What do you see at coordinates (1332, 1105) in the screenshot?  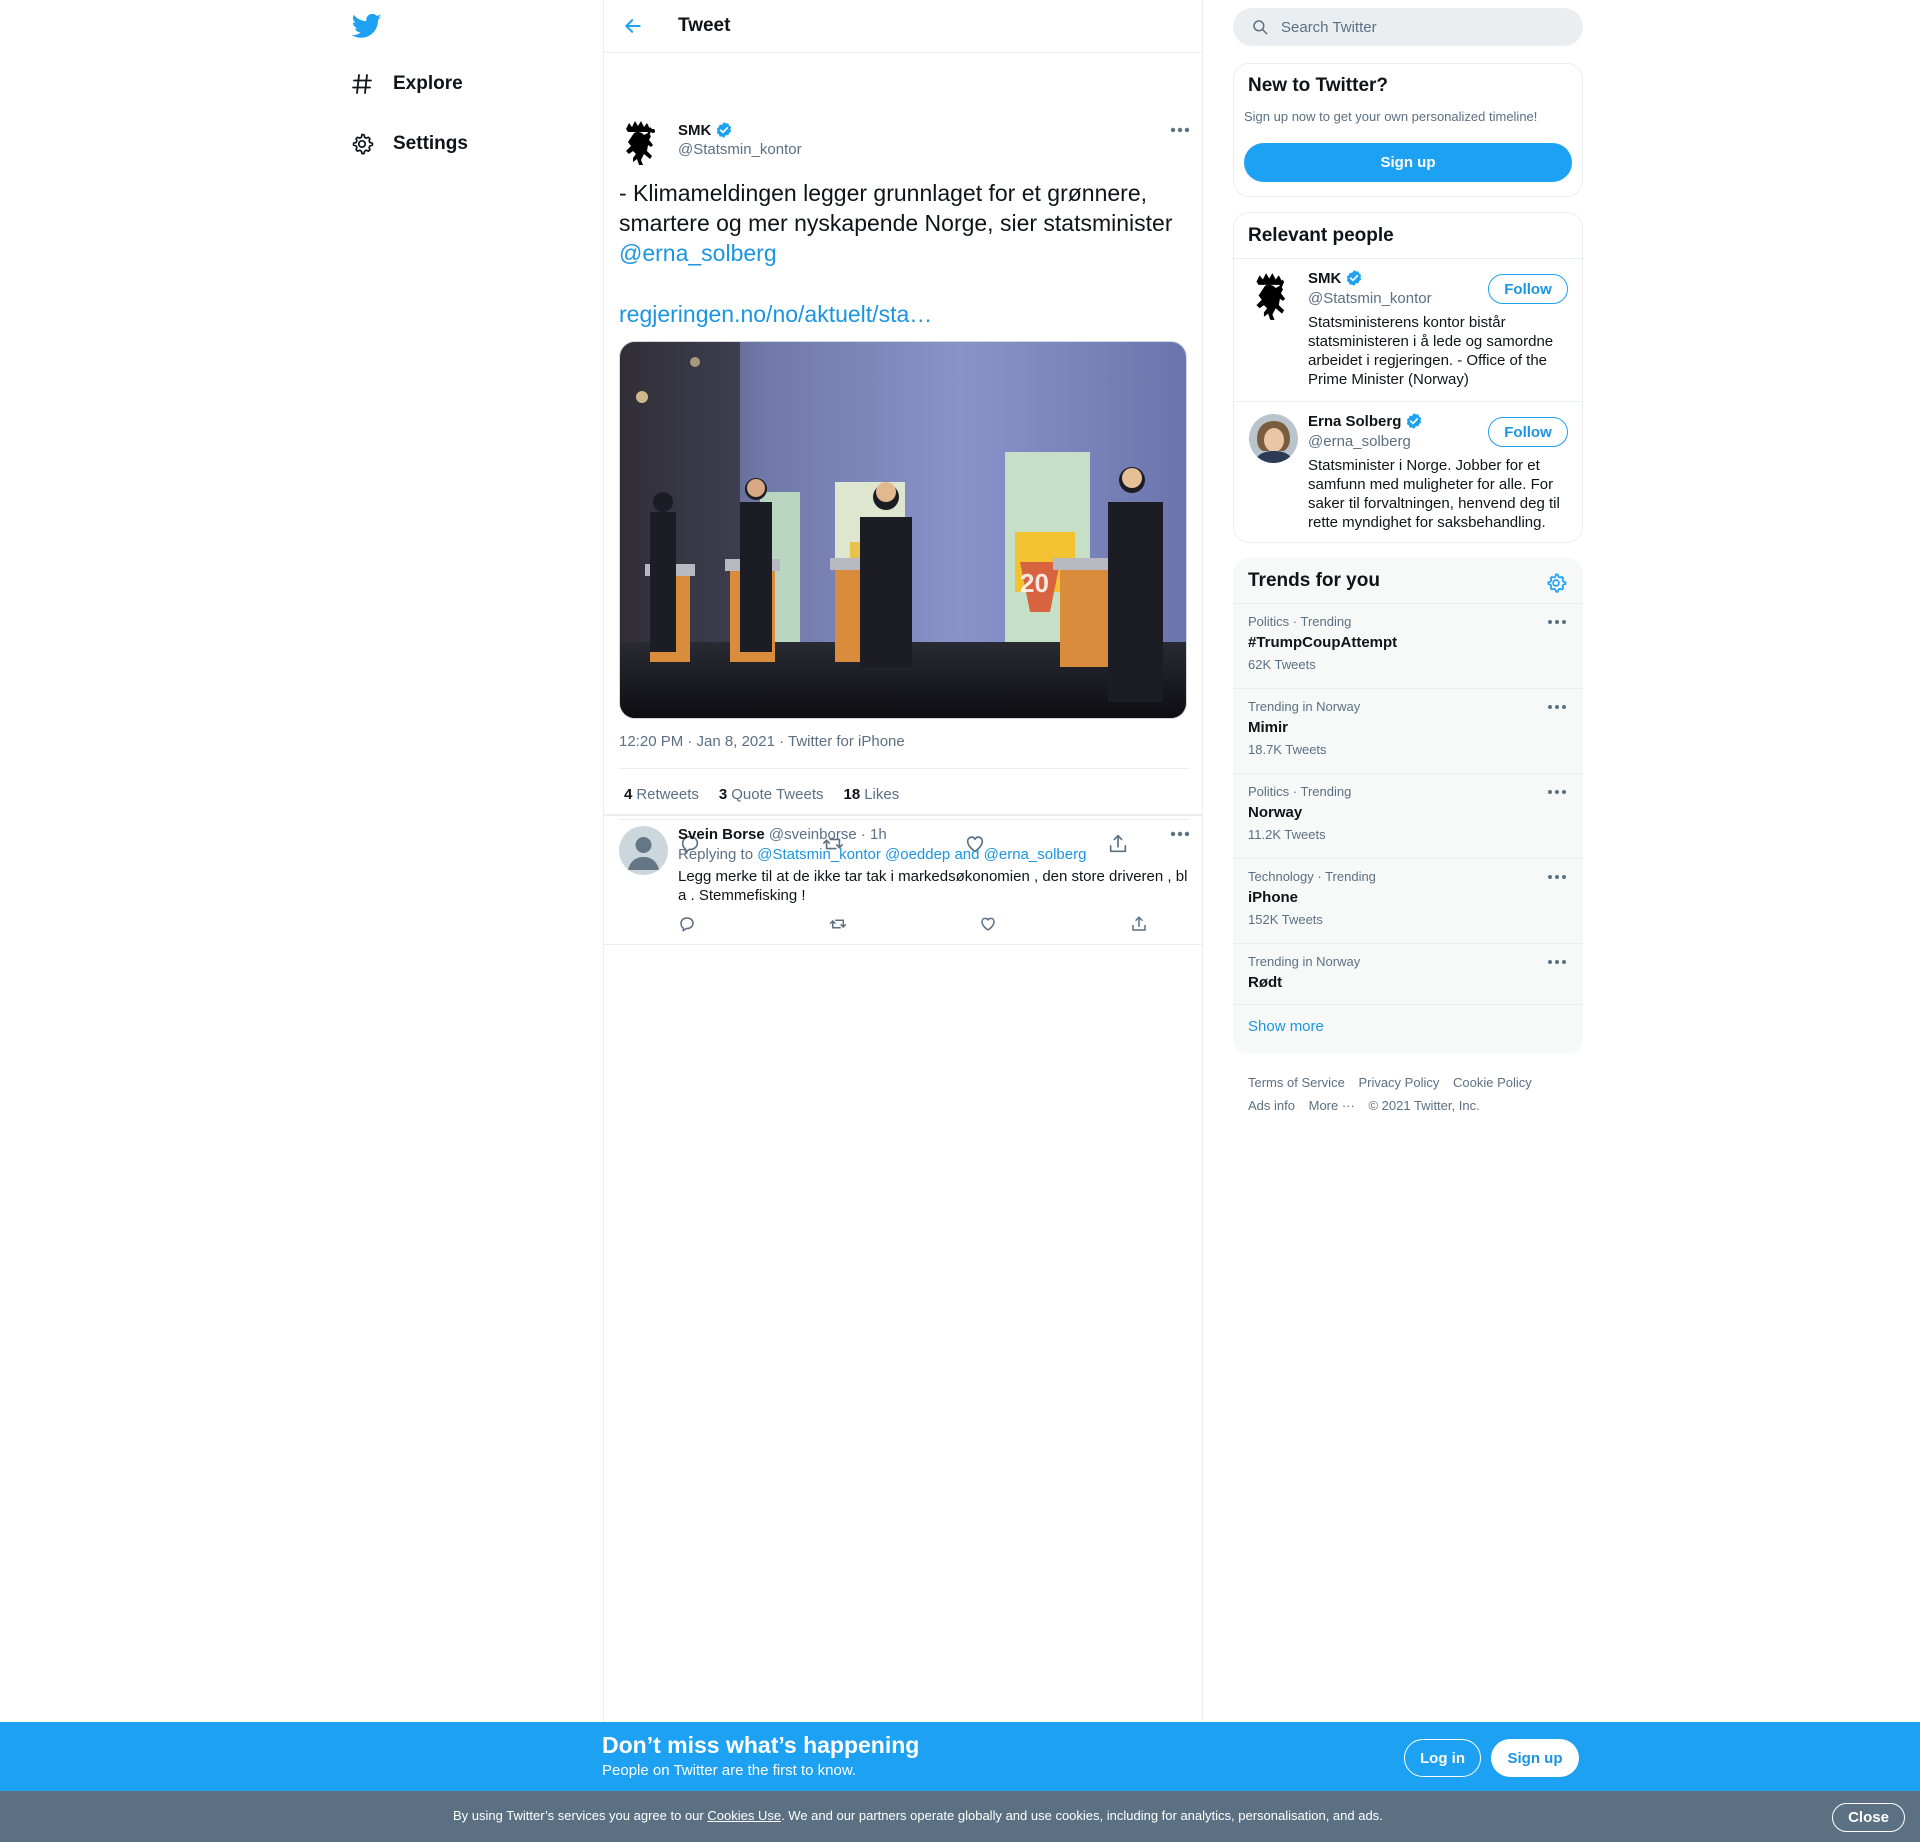 I see `footer-more: More ···` at bounding box center [1332, 1105].